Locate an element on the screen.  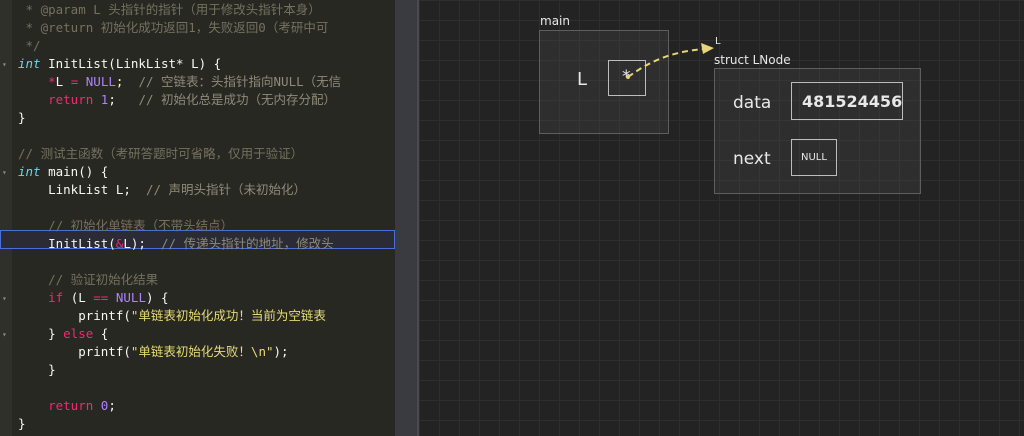
code-line: *L = NULL; // 空链表：头指针指向NULL（无信 is located at coordinates (179, 82).